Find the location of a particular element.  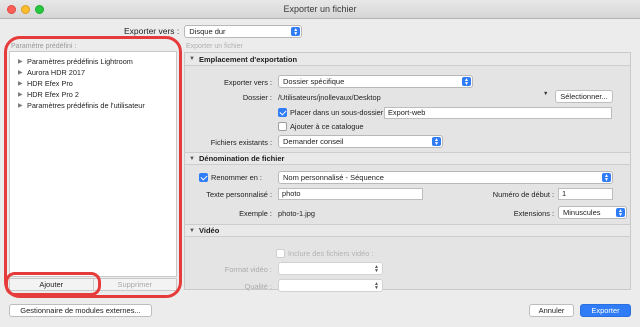

existing-files-label: Fichiers existants : is located at coordinates (241, 142).